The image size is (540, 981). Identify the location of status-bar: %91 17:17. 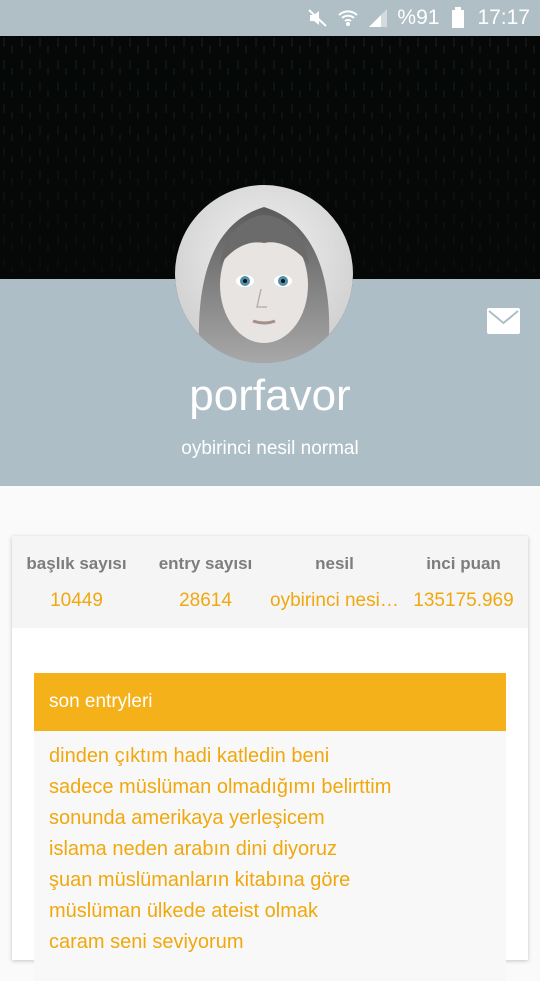
(270, 18).